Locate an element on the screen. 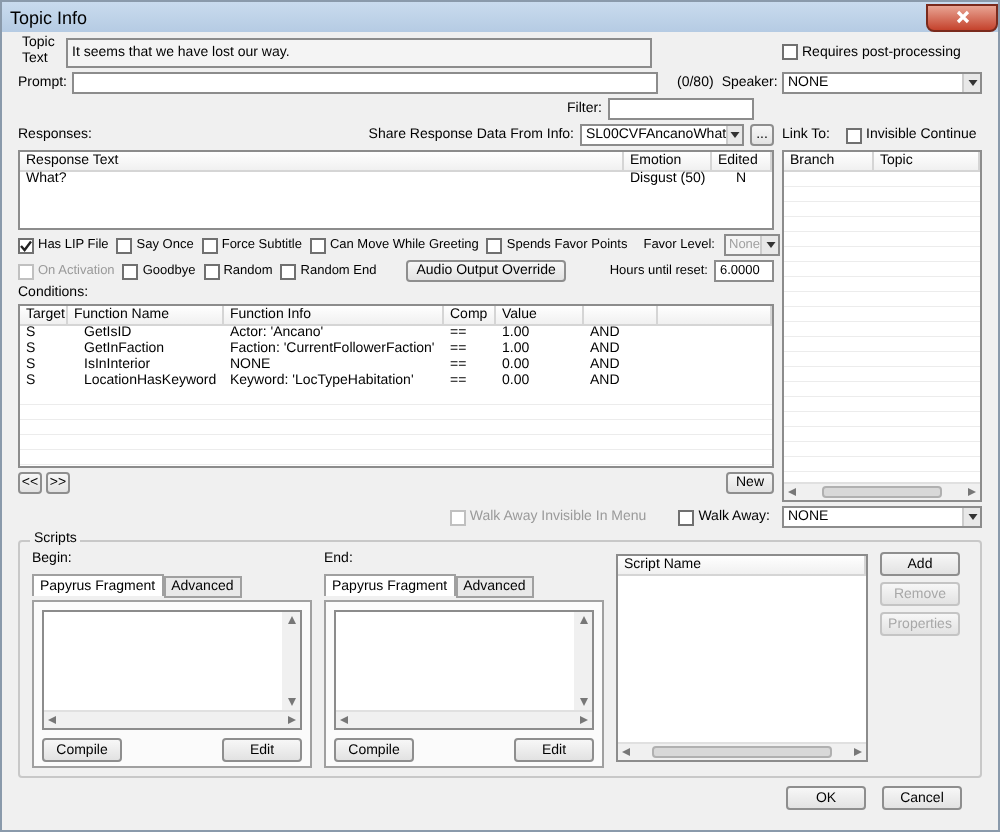 The height and width of the screenshot is (832, 1000). window-title: Topic Info is located at coordinates (49, 17).